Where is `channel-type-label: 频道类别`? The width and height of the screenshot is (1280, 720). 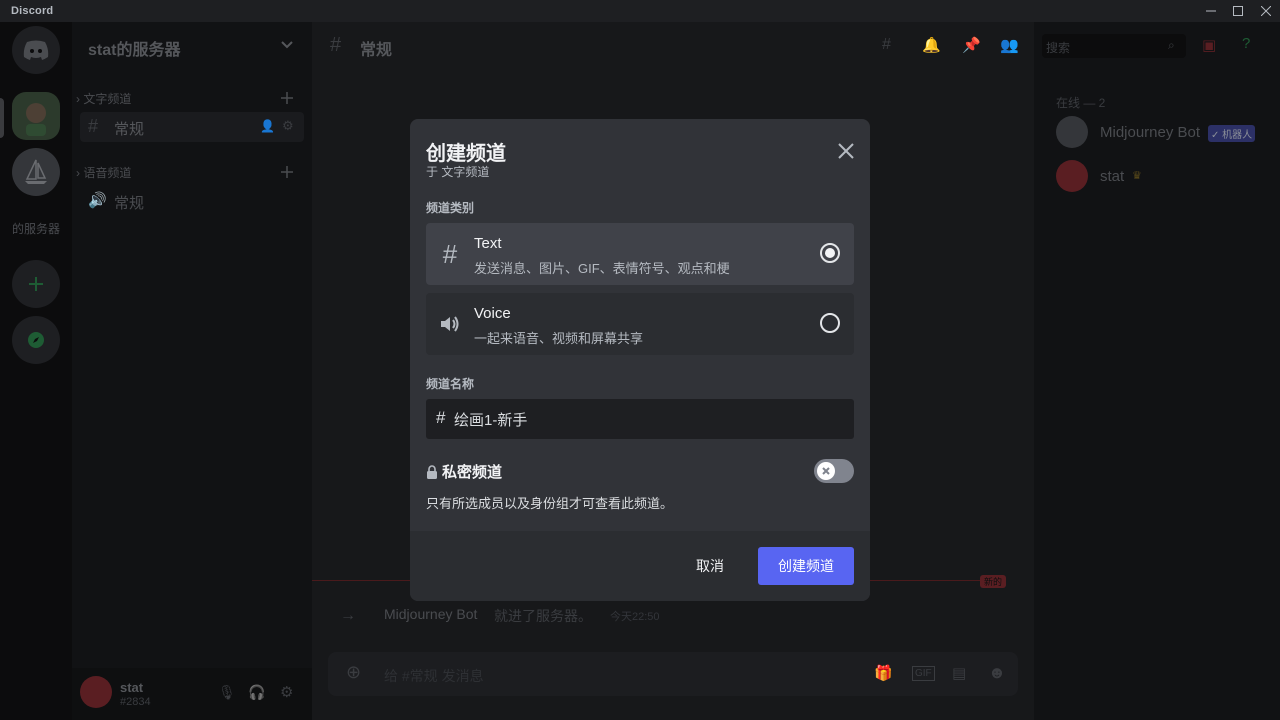
channel-type-label: 频道类别 is located at coordinates (450, 208).